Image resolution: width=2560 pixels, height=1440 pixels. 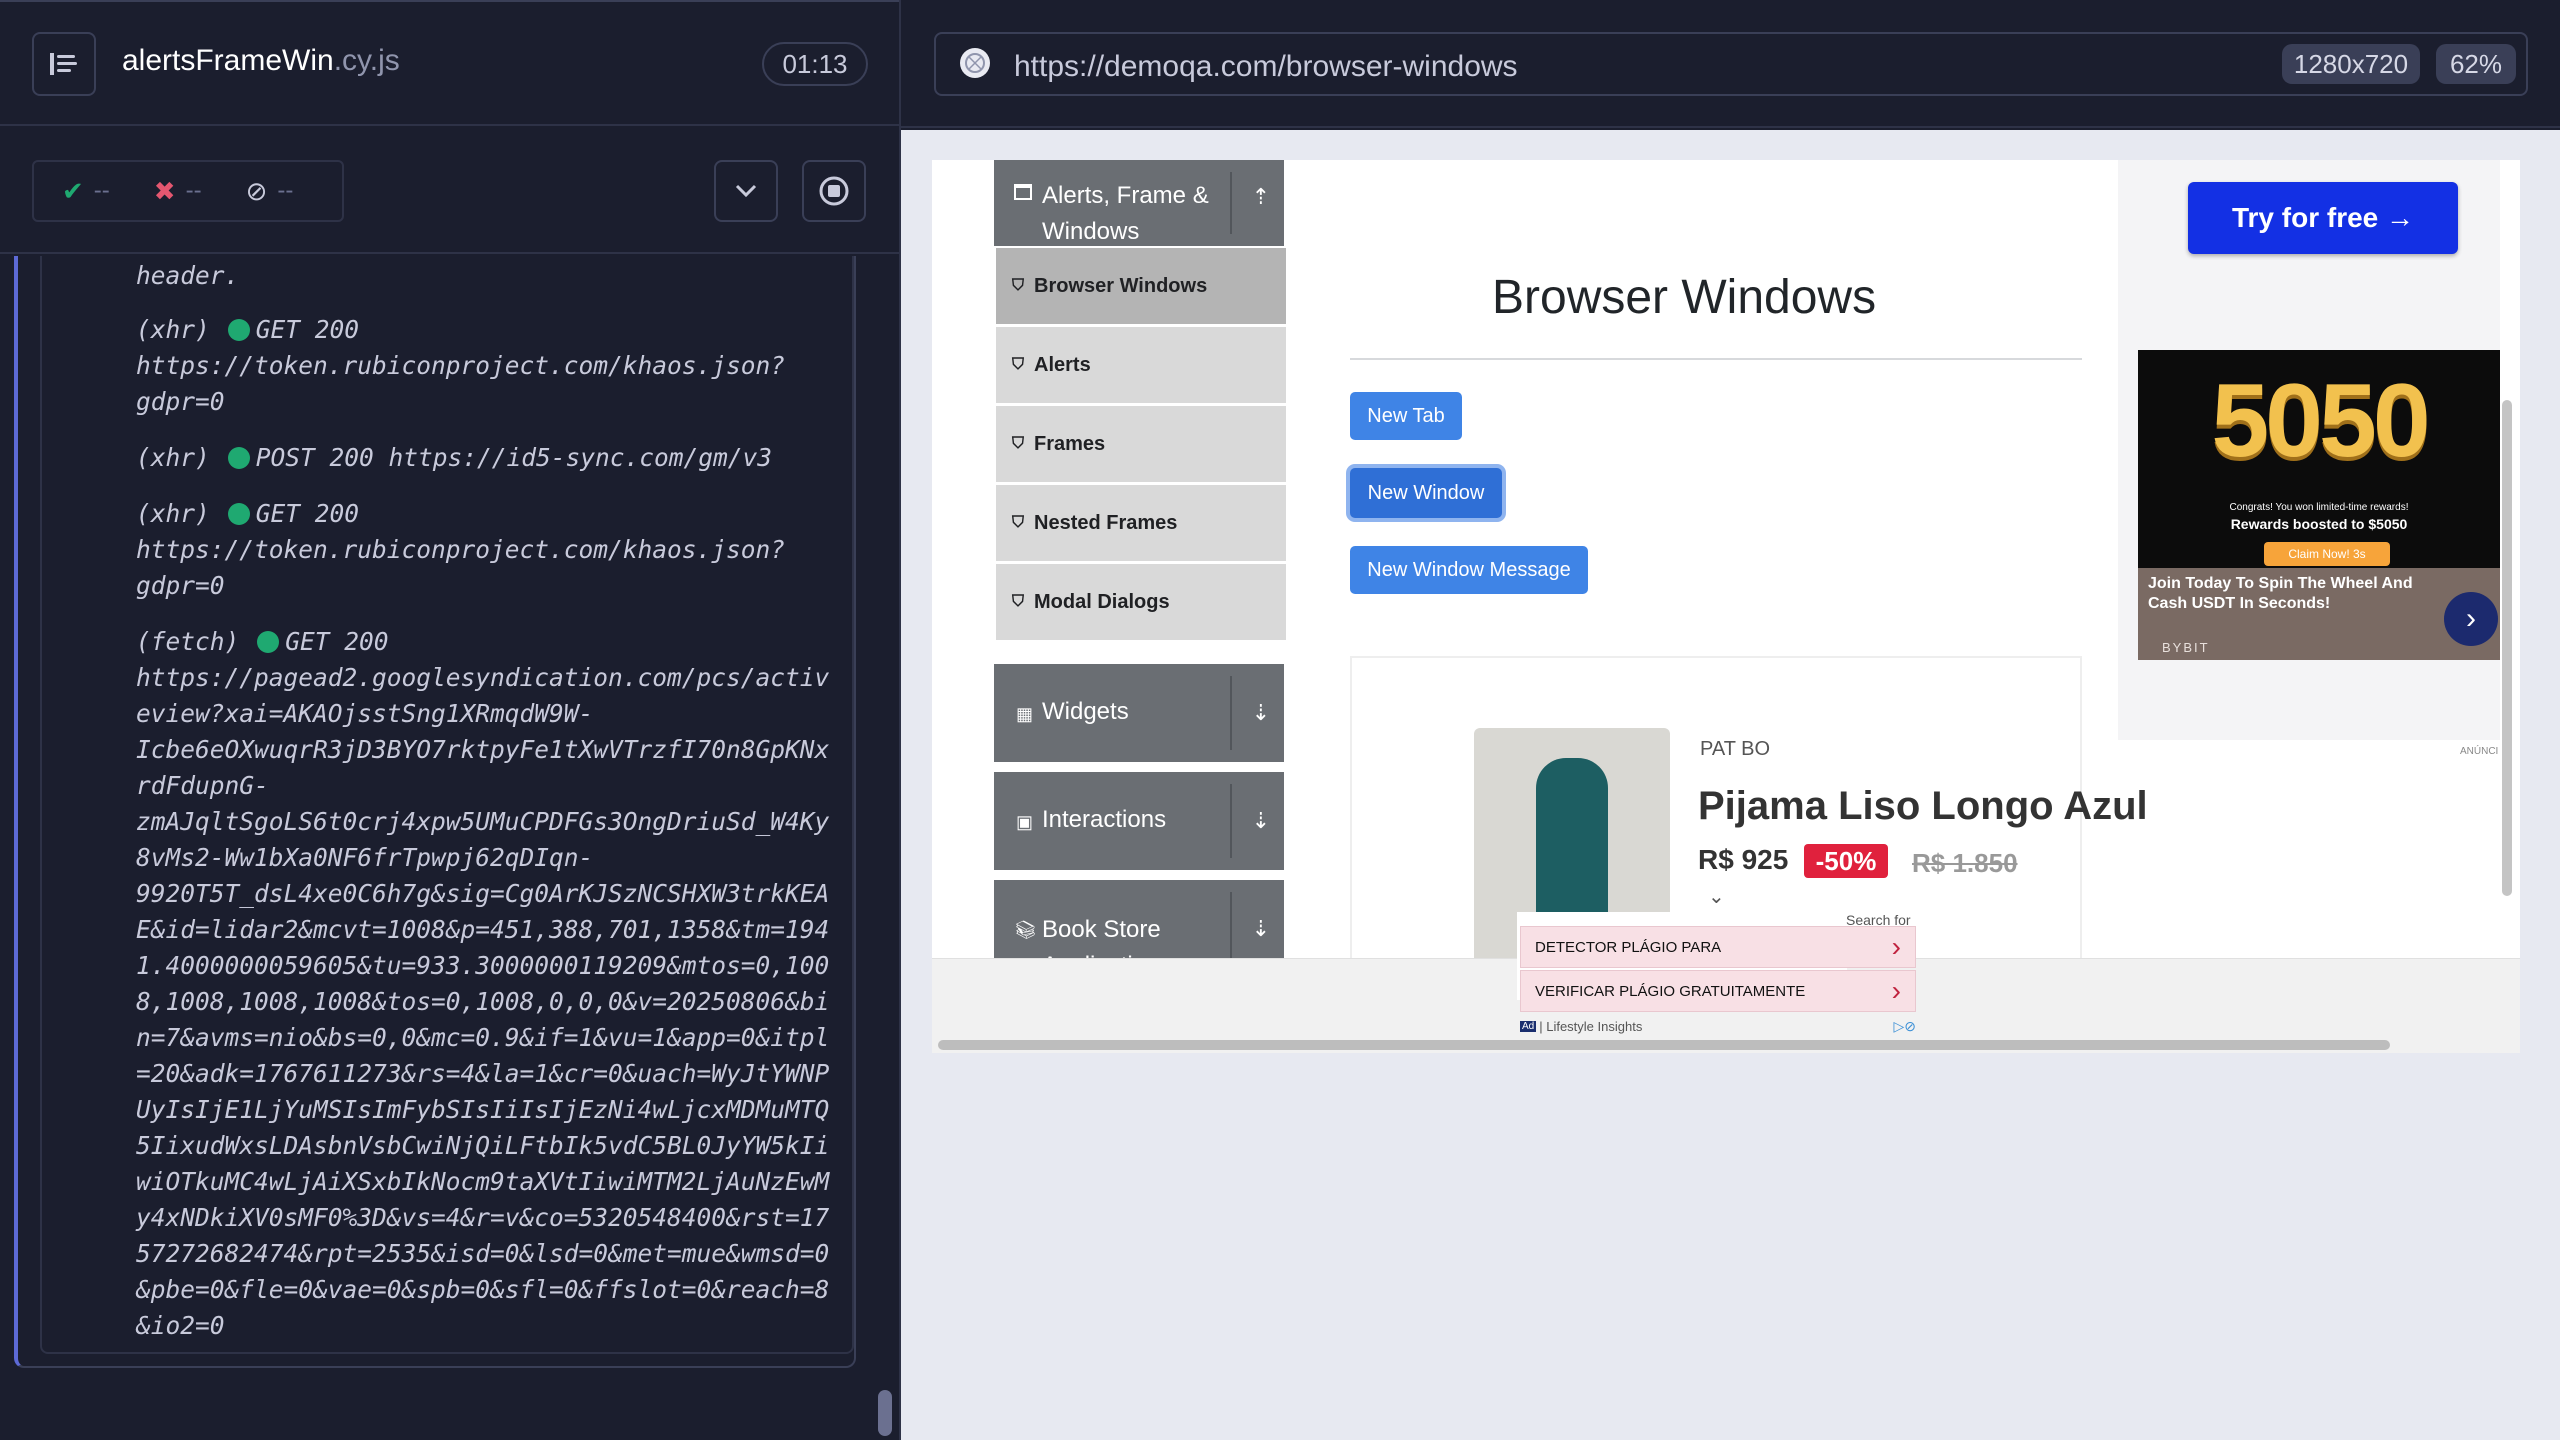 I want to click on nav-group-widgets: ▦ Widgets ⇣, so click(x=1139, y=713).